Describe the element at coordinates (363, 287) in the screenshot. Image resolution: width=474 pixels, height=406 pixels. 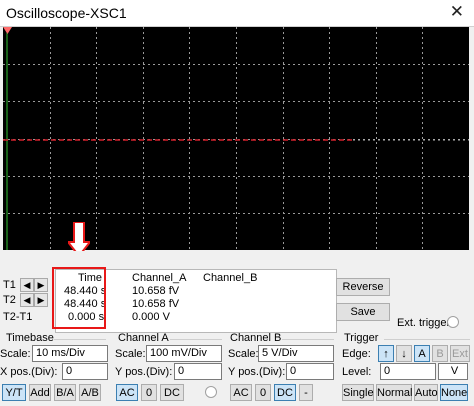
I see `reverse-button: Reverse` at that location.